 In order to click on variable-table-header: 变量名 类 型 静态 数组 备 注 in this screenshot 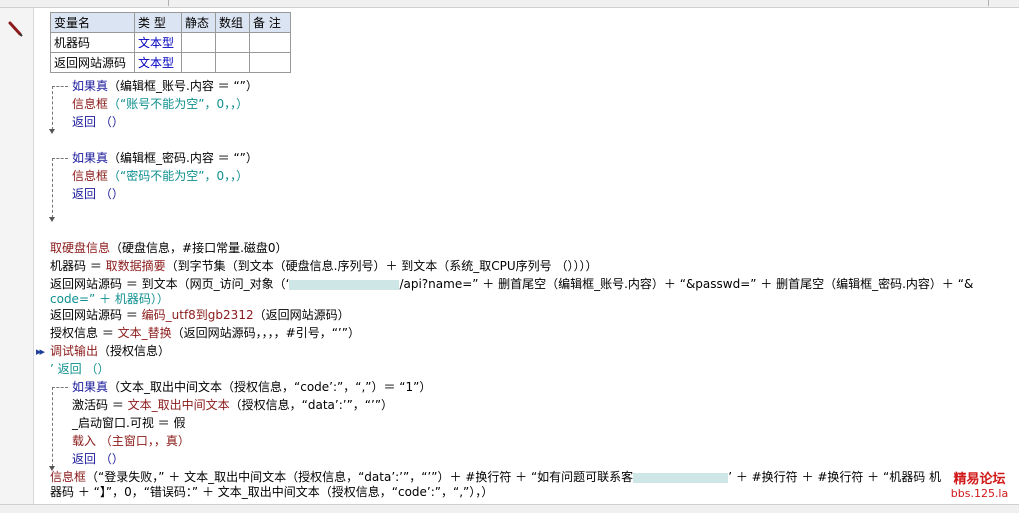, I will do `click(170, 22)`.